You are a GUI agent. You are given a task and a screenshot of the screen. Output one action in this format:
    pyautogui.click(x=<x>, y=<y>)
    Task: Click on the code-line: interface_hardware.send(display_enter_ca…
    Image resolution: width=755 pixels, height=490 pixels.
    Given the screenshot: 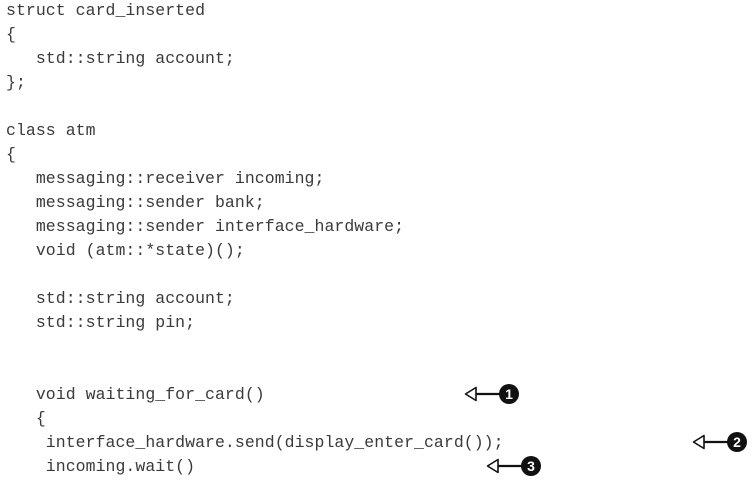 What is the action you would take?
    pyautogui.click(x=255, y=442)
    